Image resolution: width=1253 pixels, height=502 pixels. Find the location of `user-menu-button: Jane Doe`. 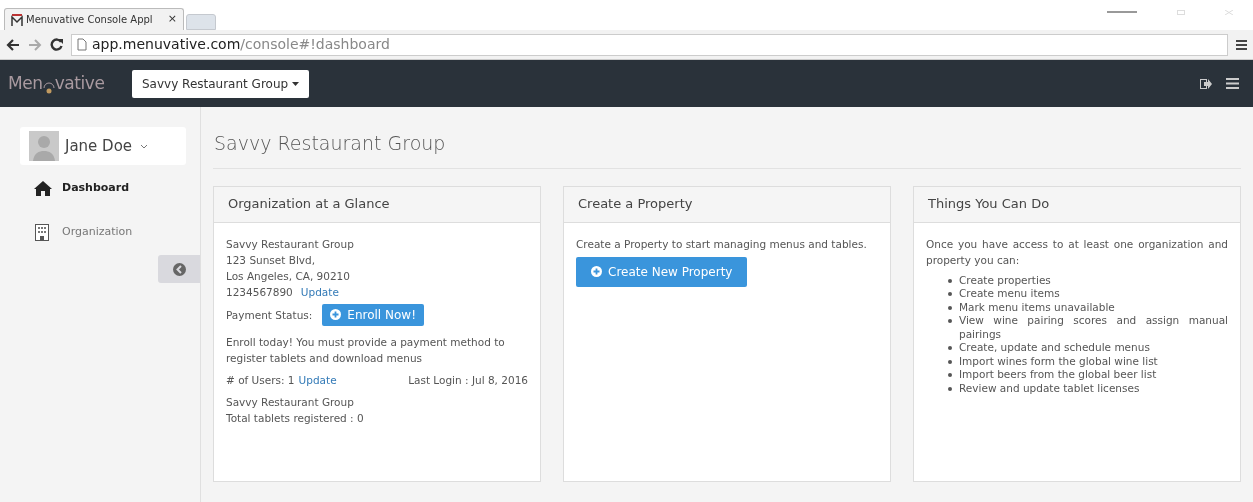

user-menu-button: Jane Doe is located at coordinates (103, 146).